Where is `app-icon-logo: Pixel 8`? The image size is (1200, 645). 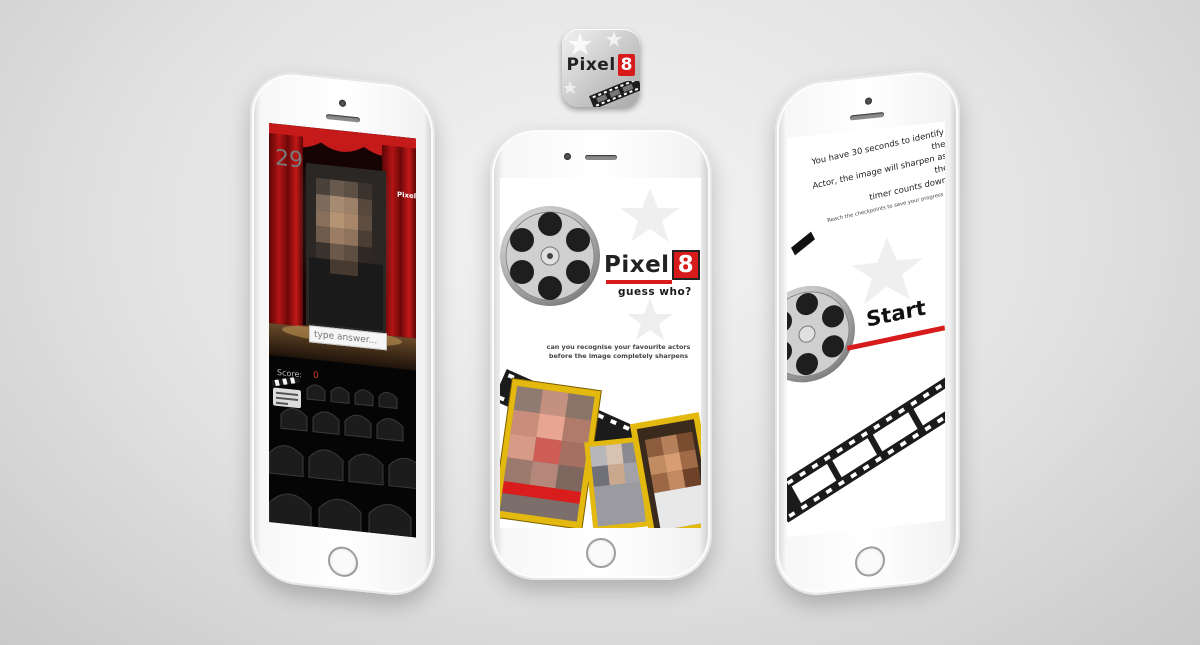 app-icon-logo: Pixel 8 is located at coordinates (601, 65).